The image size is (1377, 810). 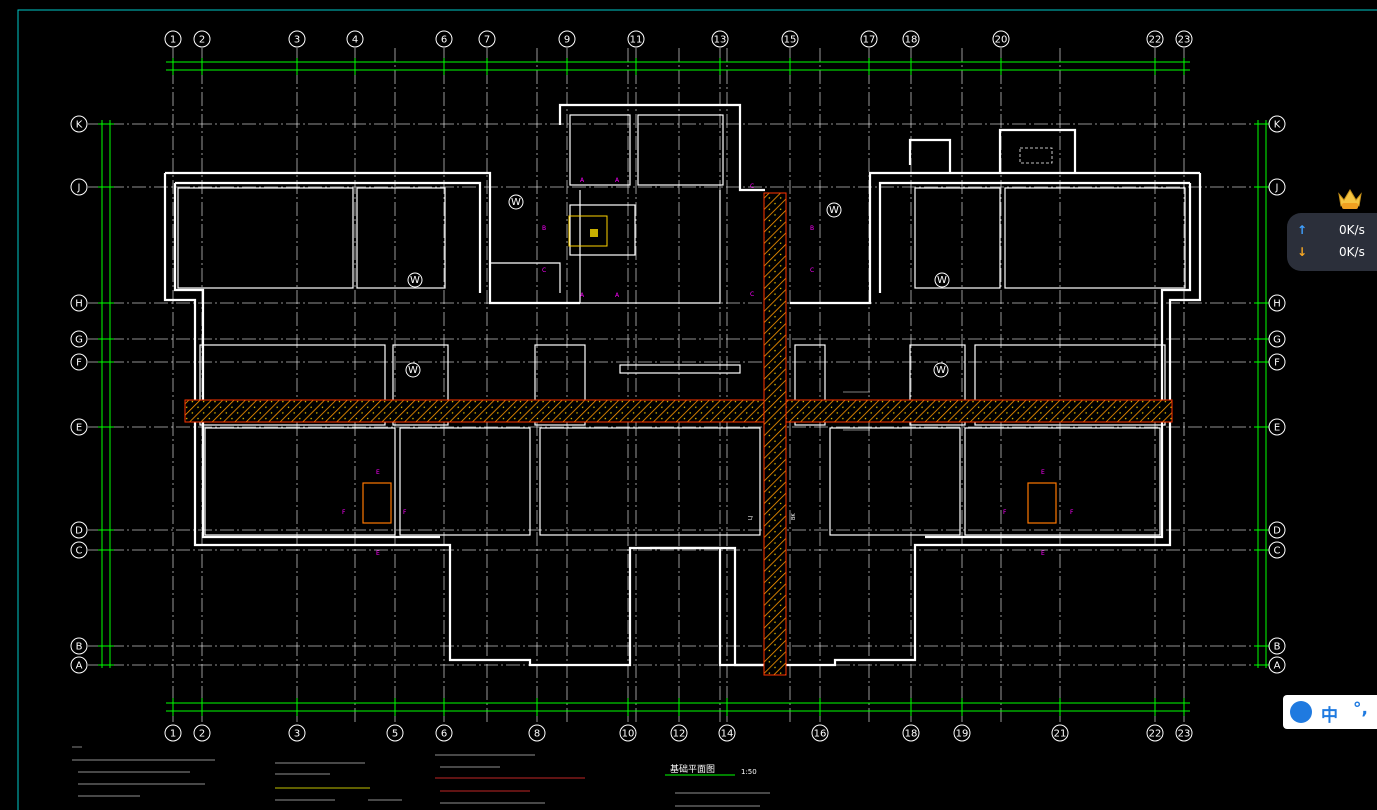 What do you see at coordinates (751, 518) in the screenshot?
I see `label-lj: LJ` at bounding box center [751, 518].